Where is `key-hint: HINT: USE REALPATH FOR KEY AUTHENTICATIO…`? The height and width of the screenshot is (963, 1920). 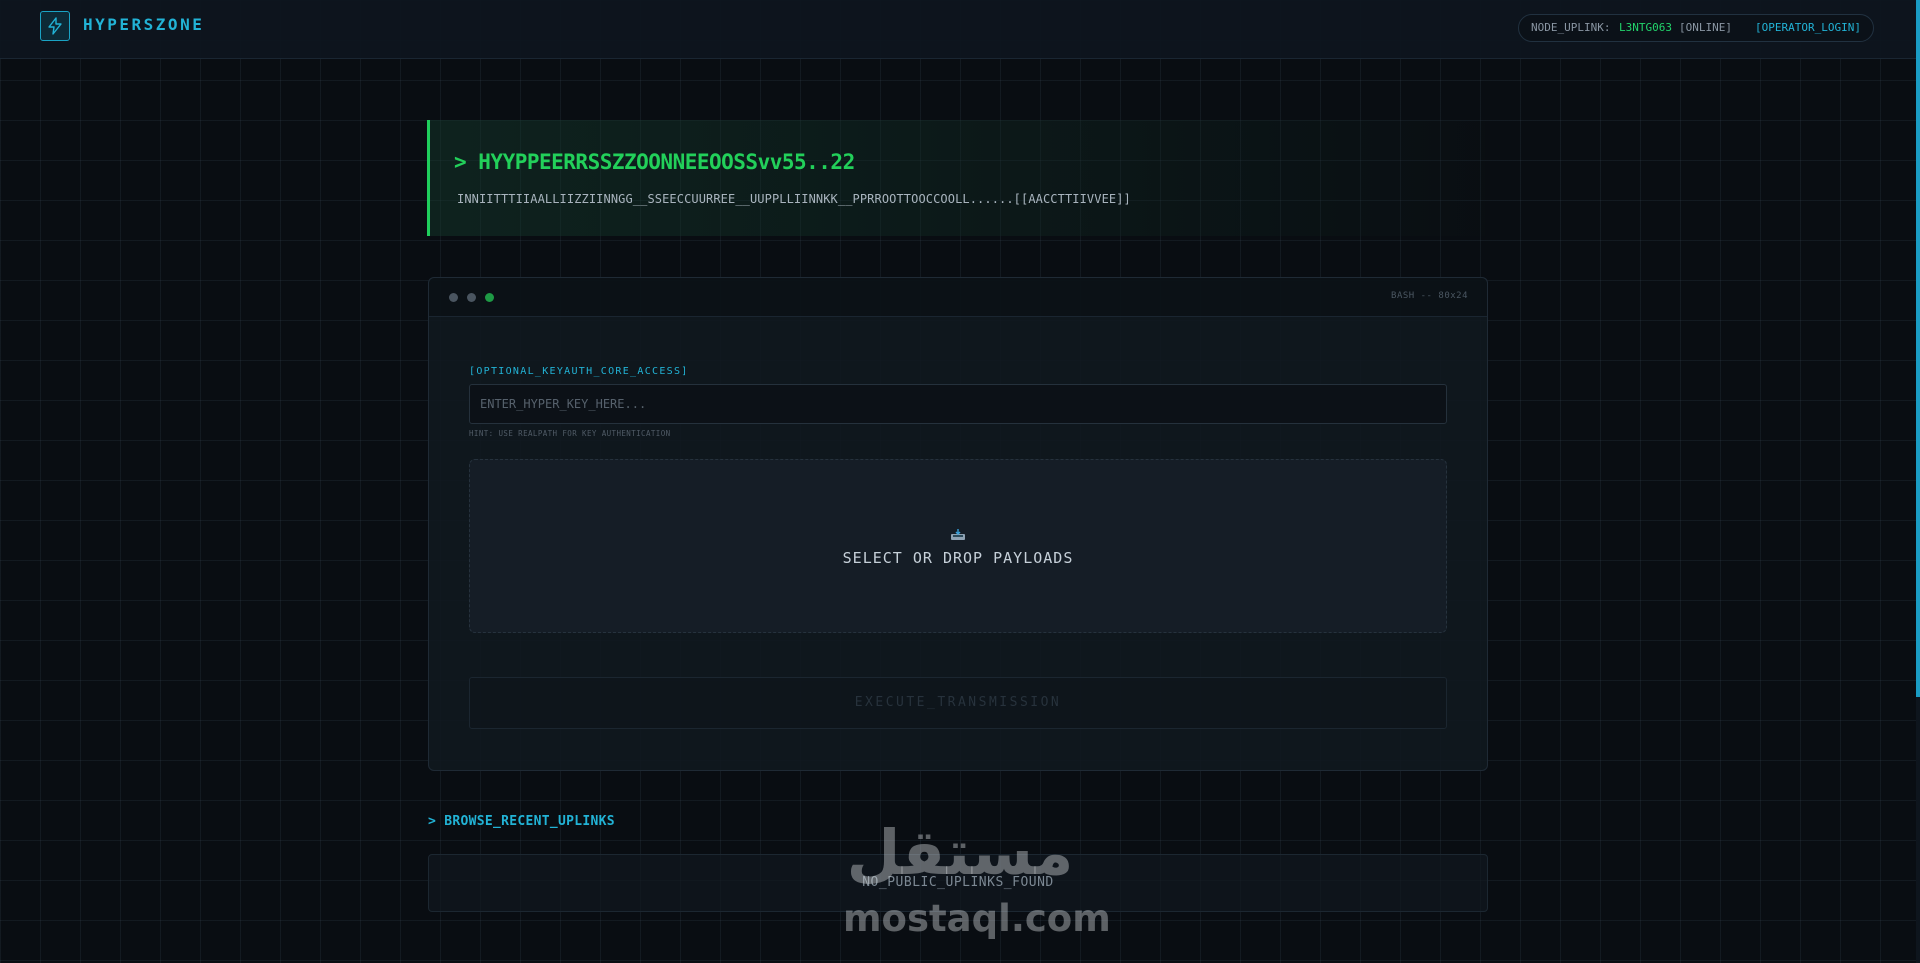 key-hint: HINT: USE REALPATH FOR KEY AUTHENTICATIO… is located at coordinates (570, 433).